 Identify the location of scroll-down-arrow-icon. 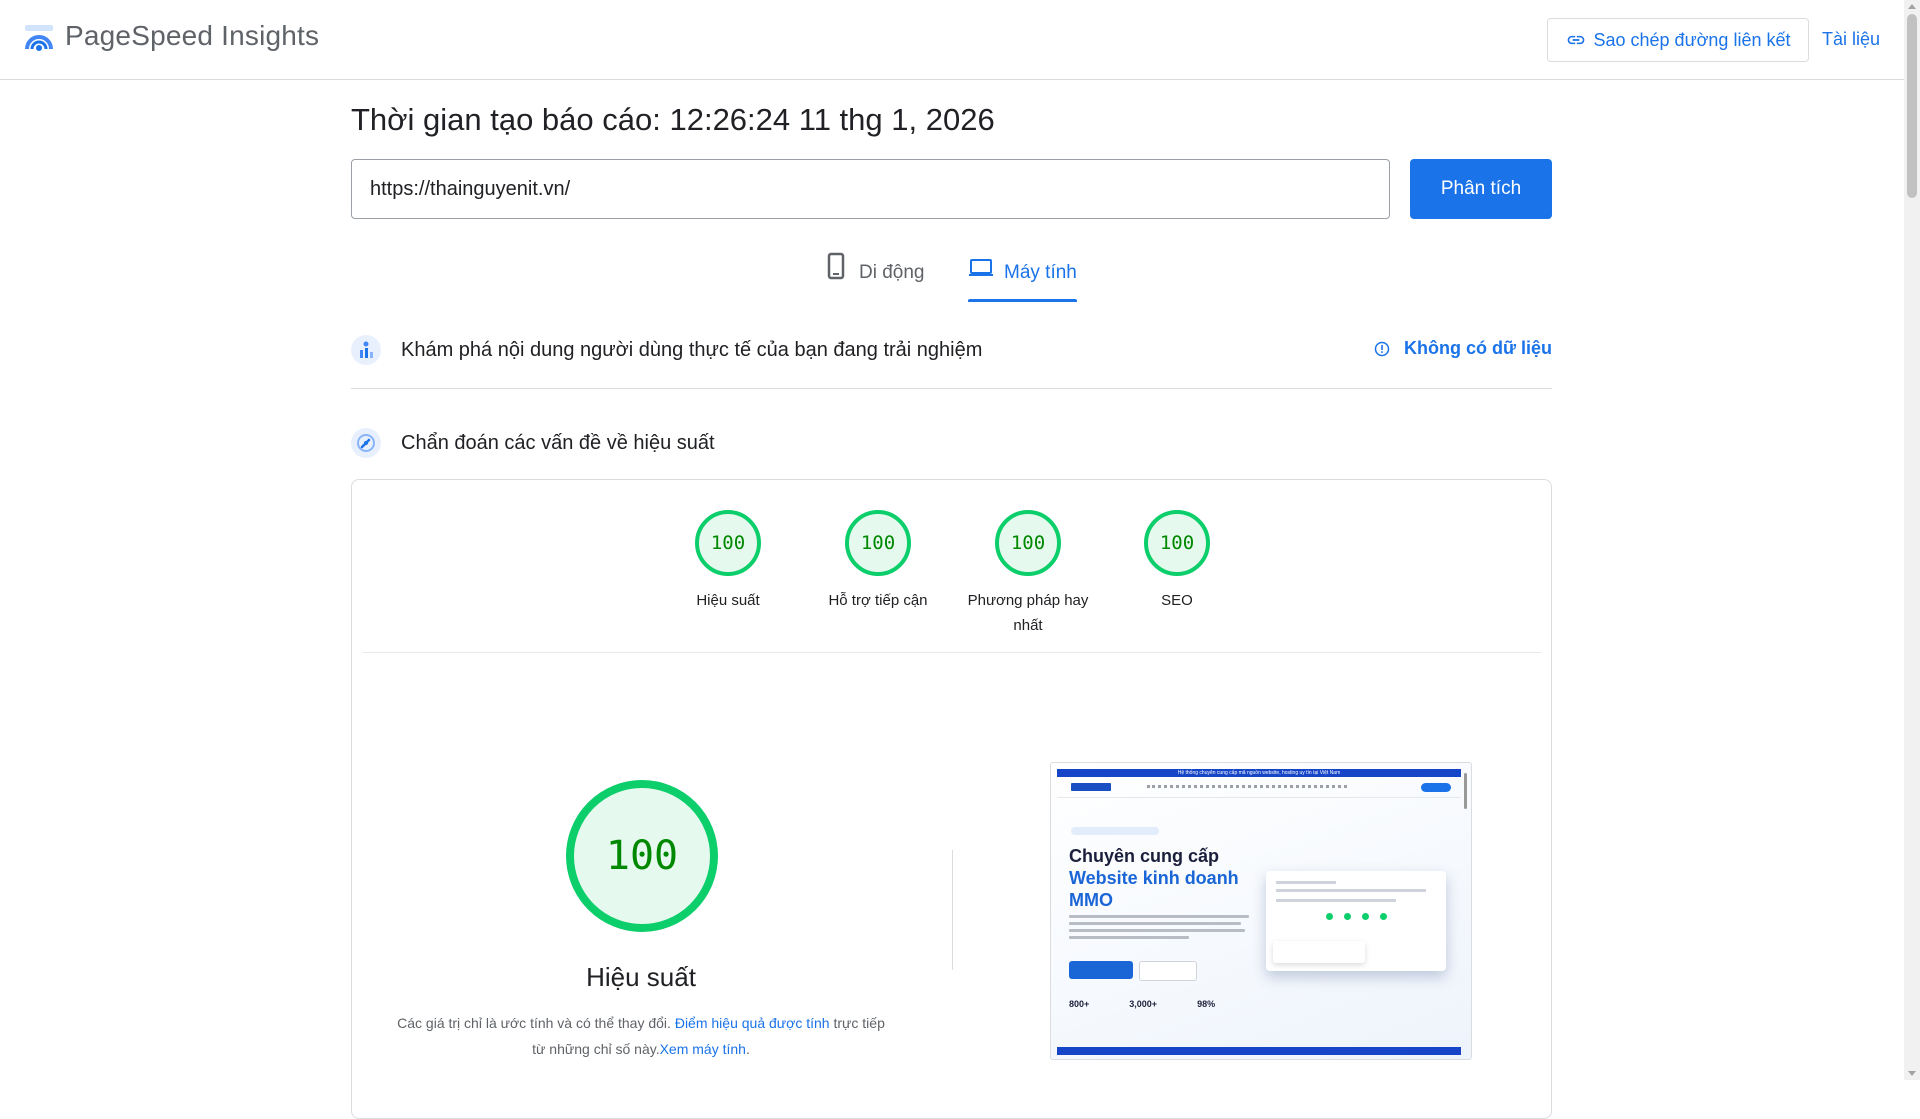
(1912, 1073).